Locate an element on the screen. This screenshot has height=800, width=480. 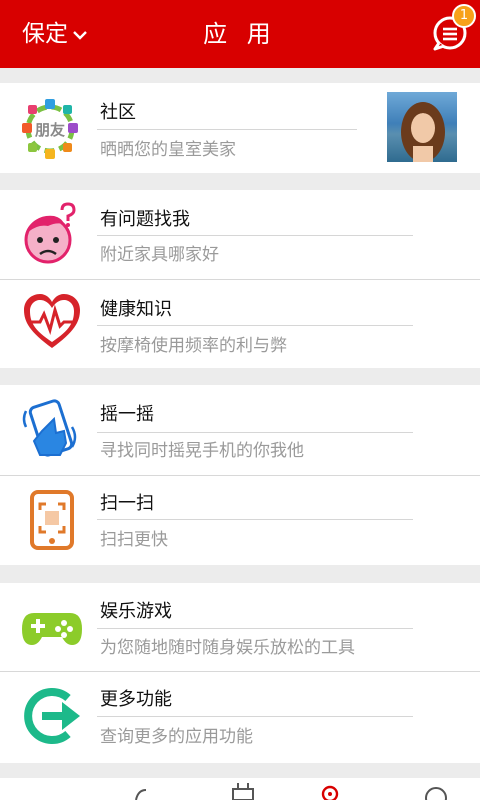
list-item-scan: 扫一扫 扫扫更快 is located at coordinates (240, 520).